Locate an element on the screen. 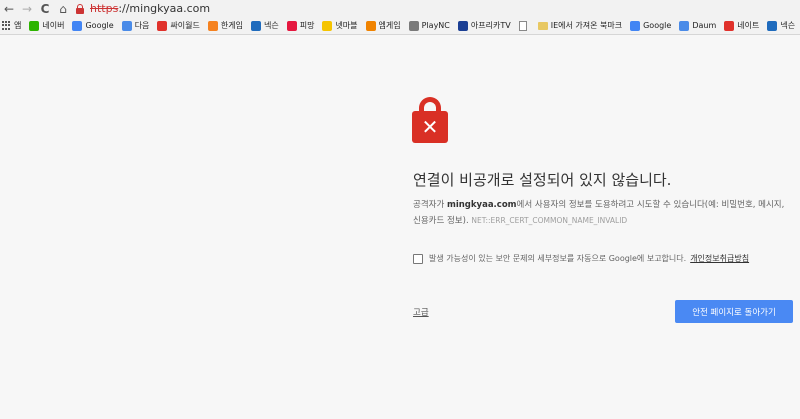  back-button: ← is located at coordinates (9, 8).